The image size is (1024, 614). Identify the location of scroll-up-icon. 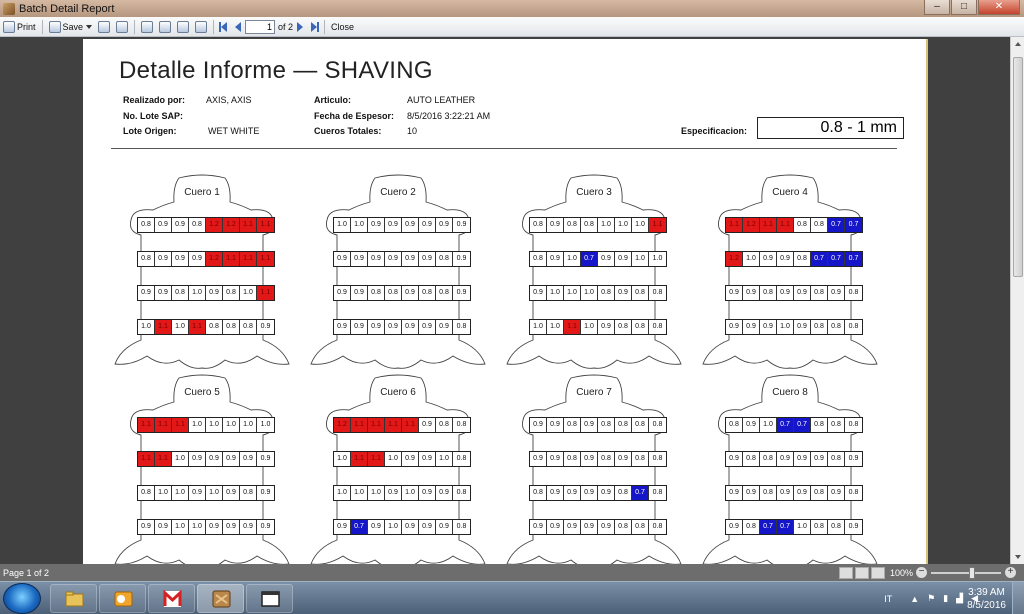
(1018, 44).